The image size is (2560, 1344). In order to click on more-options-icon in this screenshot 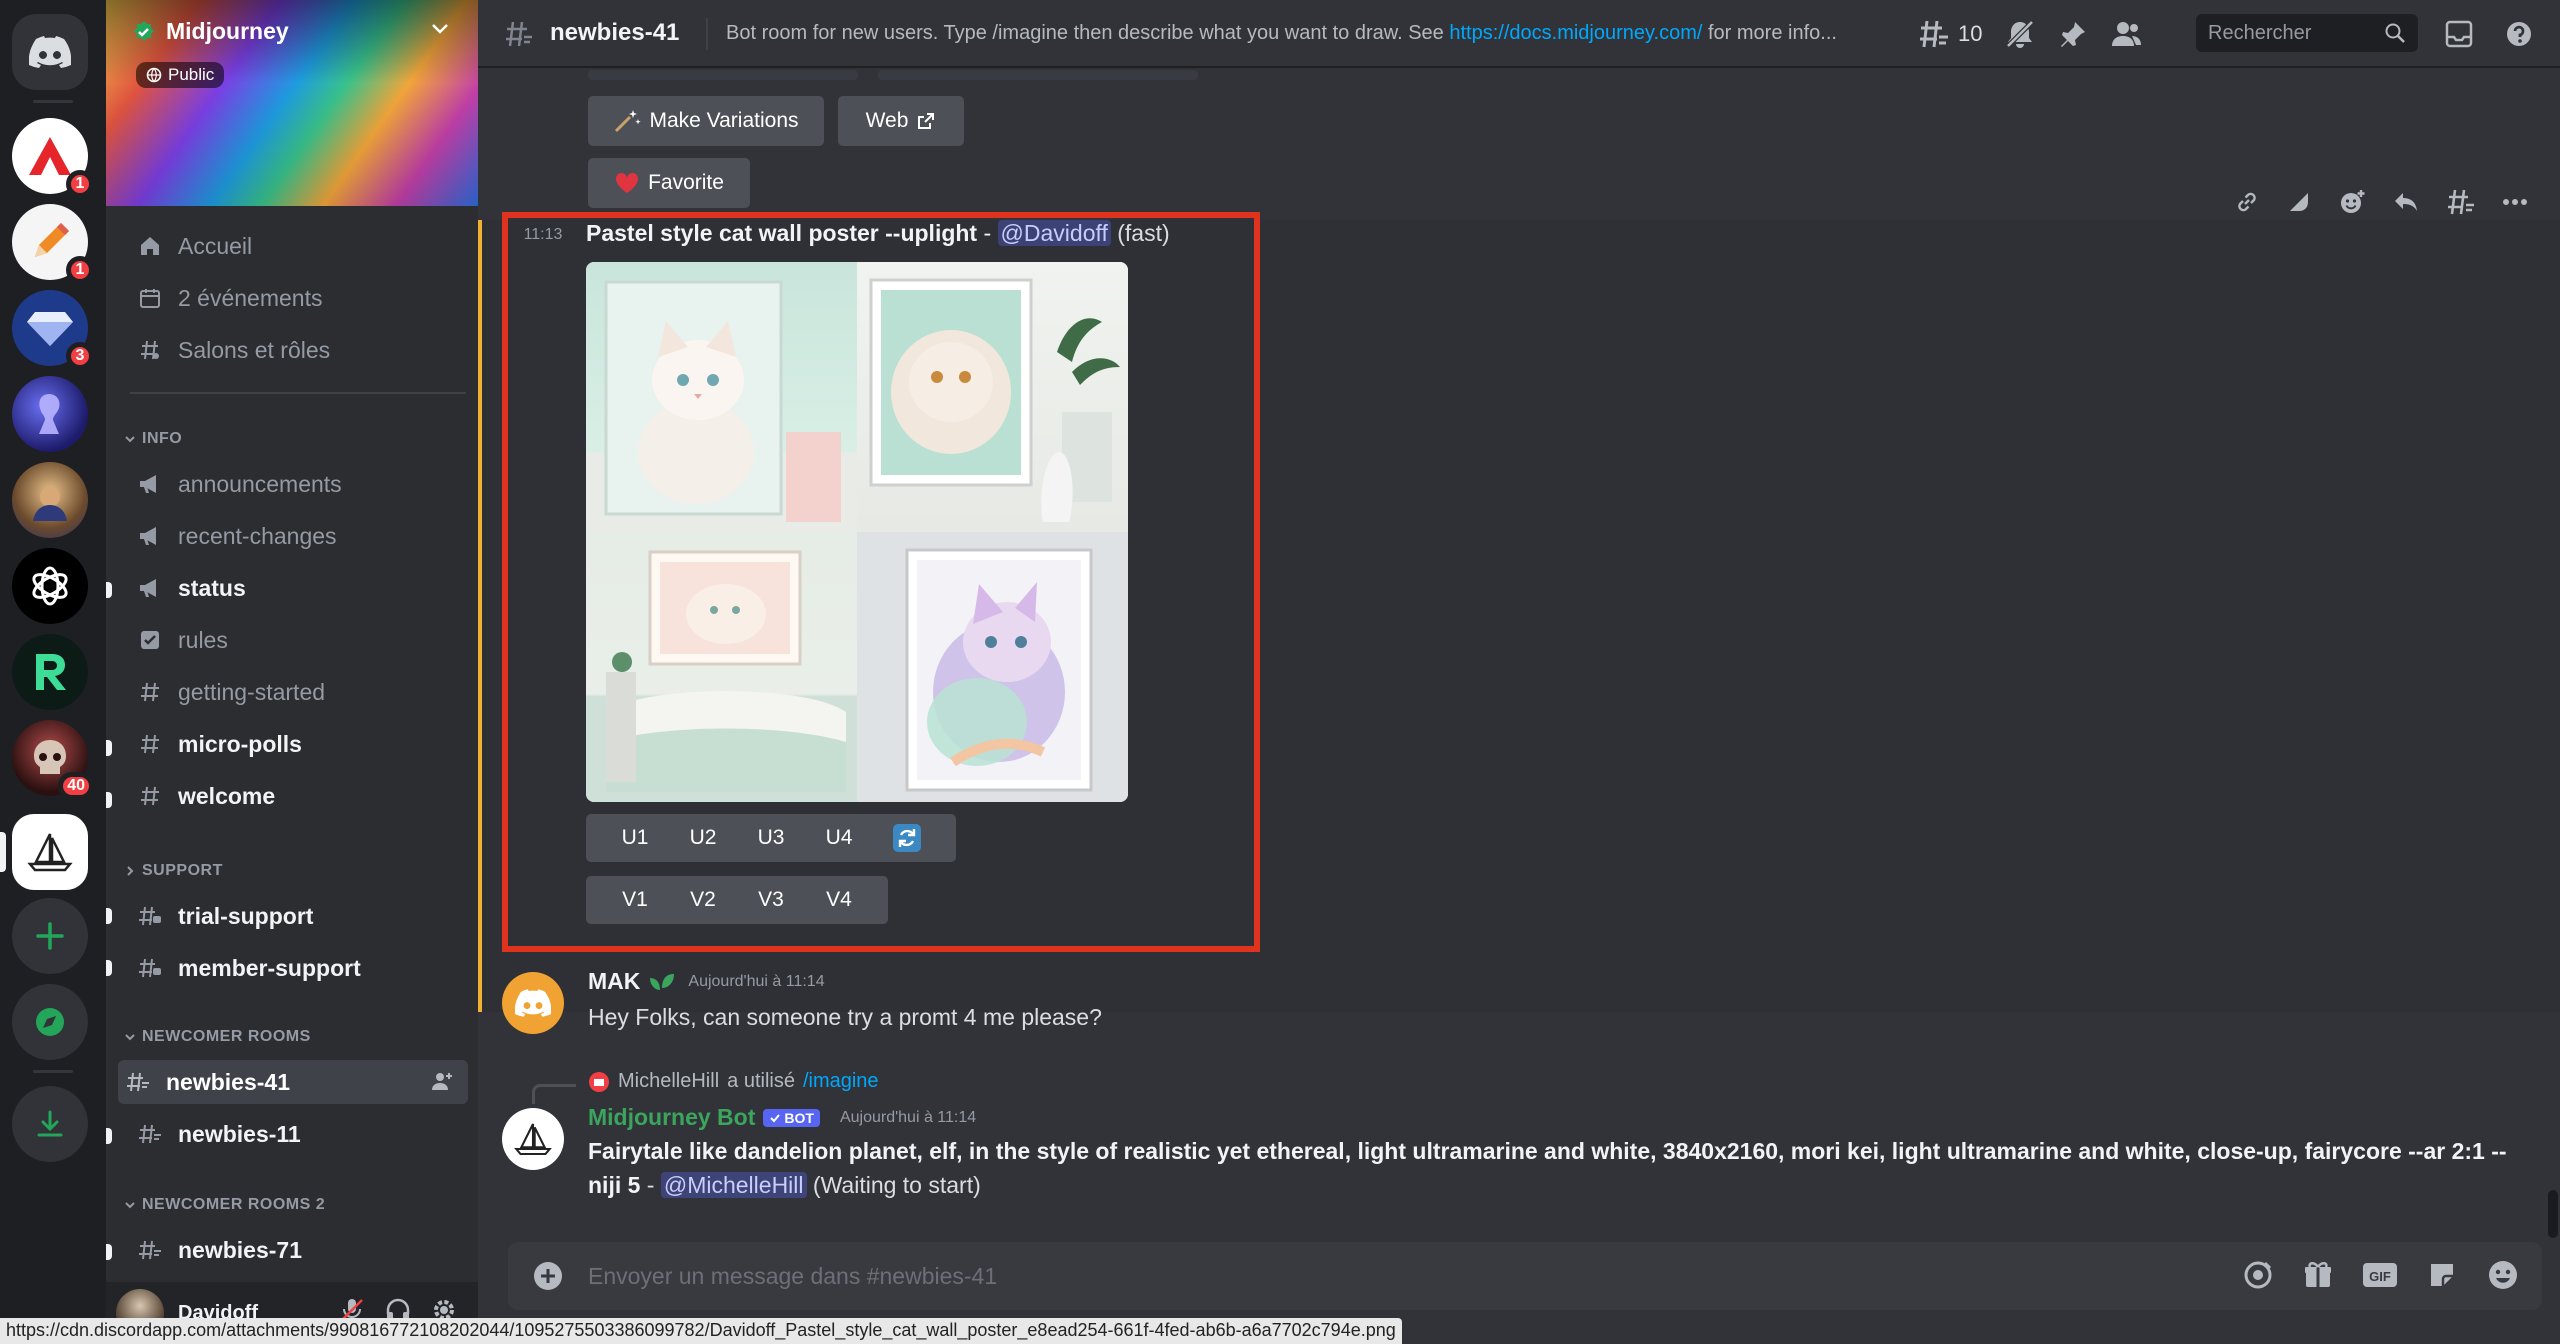, I will do `click(2515, 202)`.